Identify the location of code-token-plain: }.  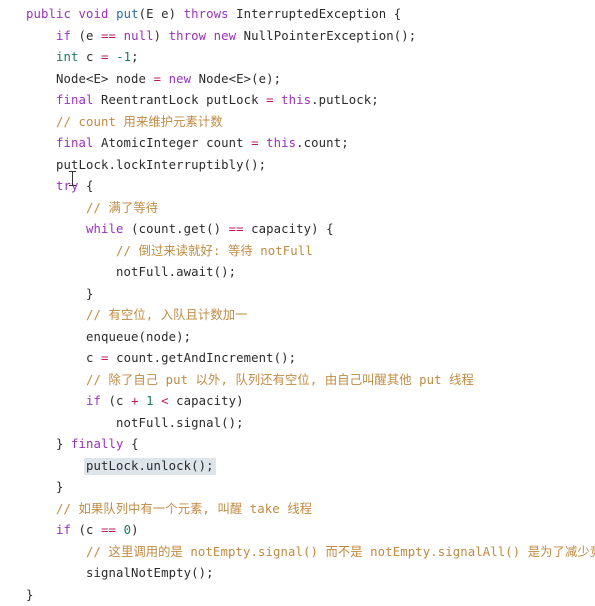
(60, 487).